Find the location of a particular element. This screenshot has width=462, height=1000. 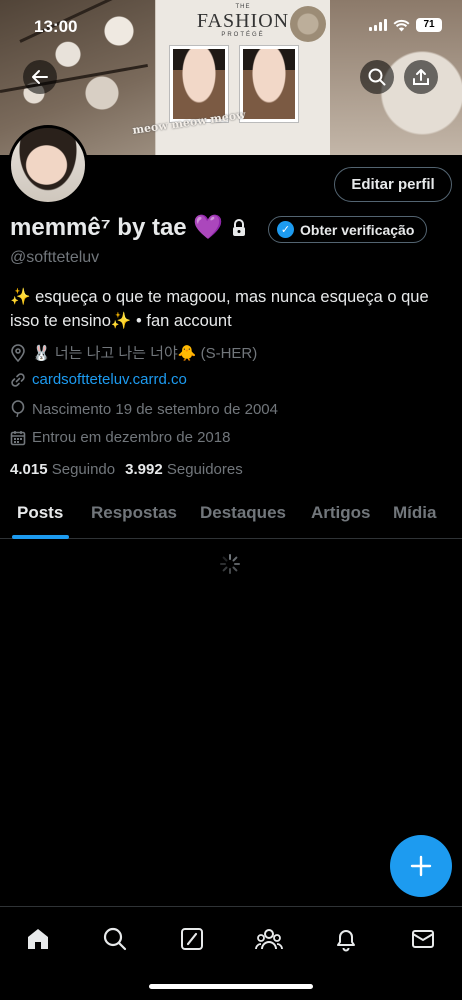

followers-link: 3.992 Seguidores is located at coordinates (184, 469).